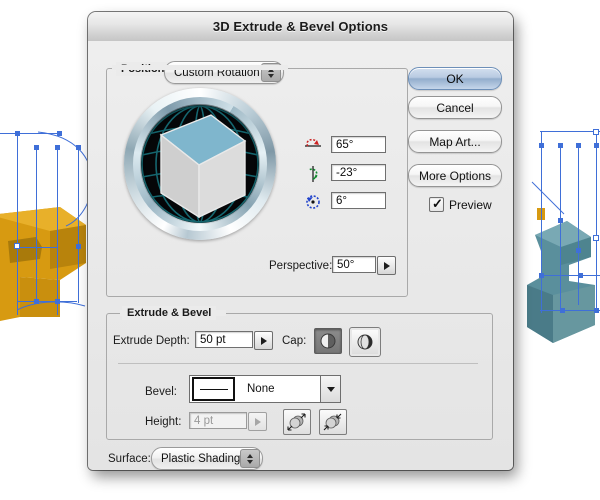 The image size is (600, 500). I want to click on rotation-track-widget, so click(200, 164).